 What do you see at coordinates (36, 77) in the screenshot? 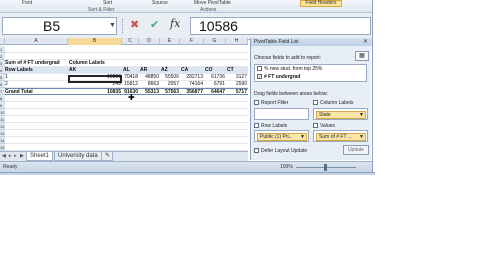
I see `grid-cell: 1` at bounding box center [36, 77].